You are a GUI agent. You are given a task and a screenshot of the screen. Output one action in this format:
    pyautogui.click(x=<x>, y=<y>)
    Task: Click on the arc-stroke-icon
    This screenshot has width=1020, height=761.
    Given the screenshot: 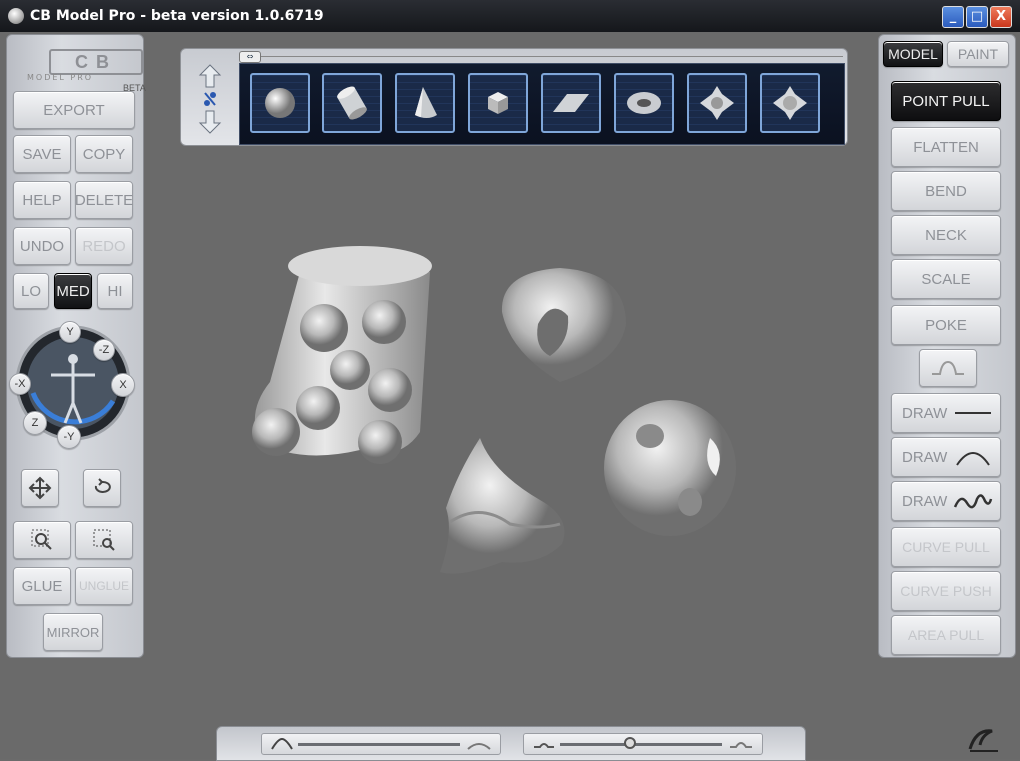 What is the action you would take?
    pyautogui.click(x=973, y=459)
    